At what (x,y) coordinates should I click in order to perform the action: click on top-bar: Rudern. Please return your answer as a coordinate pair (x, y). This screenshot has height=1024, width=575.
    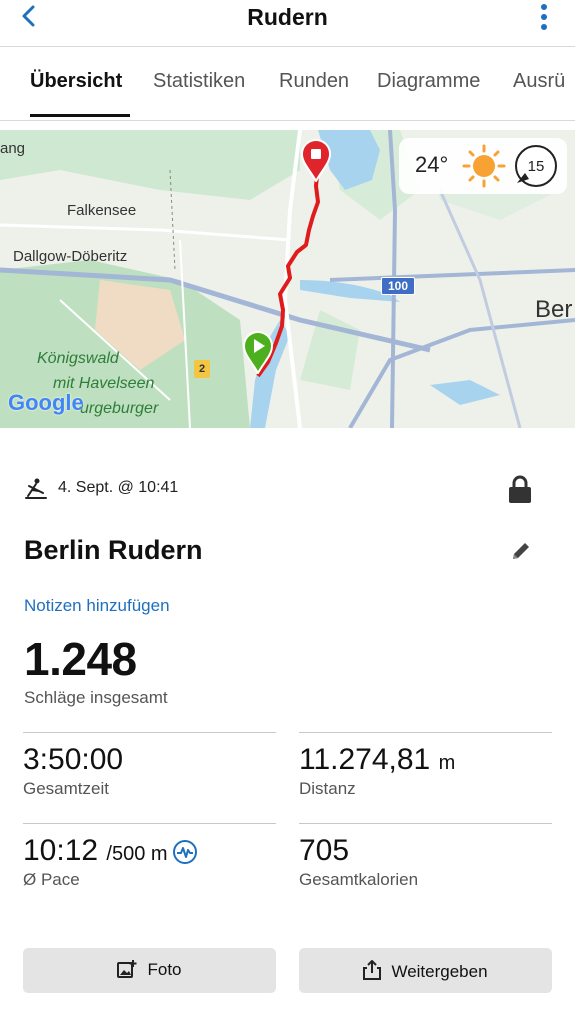
    Looking at the image, I should click on (287, 23).